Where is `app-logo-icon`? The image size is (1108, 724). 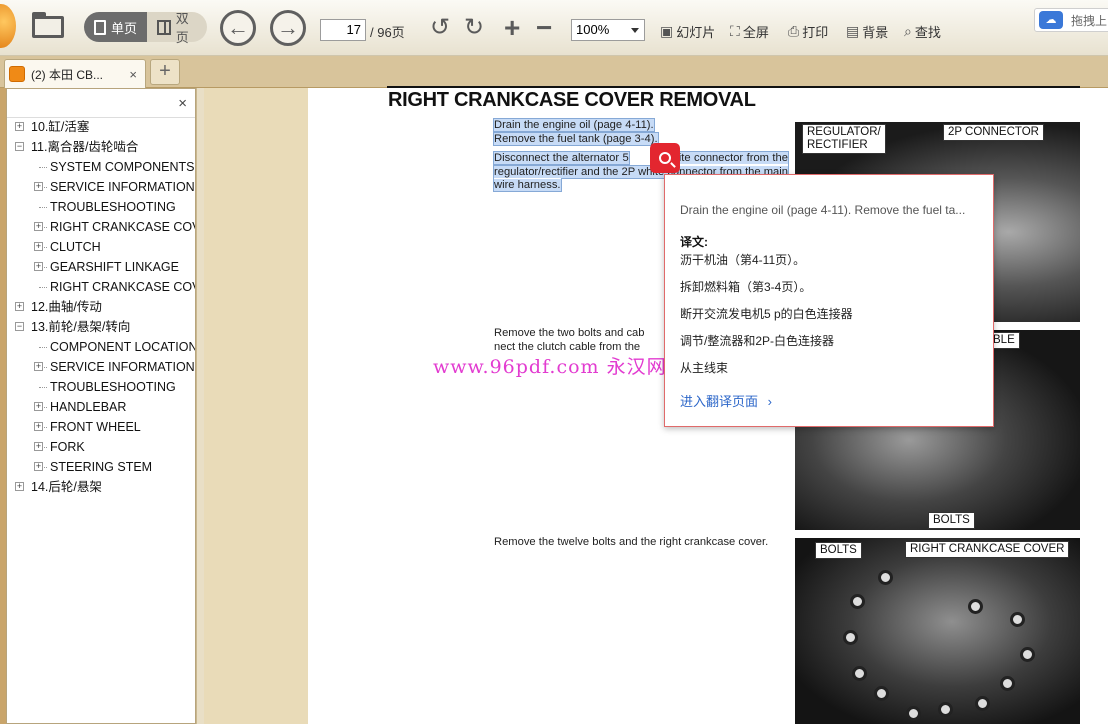 app-logo-icon is located at coordinates (8, 26).